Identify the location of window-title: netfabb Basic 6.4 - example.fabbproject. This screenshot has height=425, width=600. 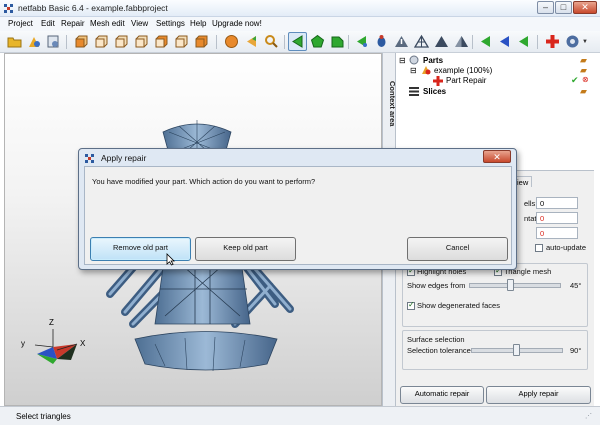
(93, 8).